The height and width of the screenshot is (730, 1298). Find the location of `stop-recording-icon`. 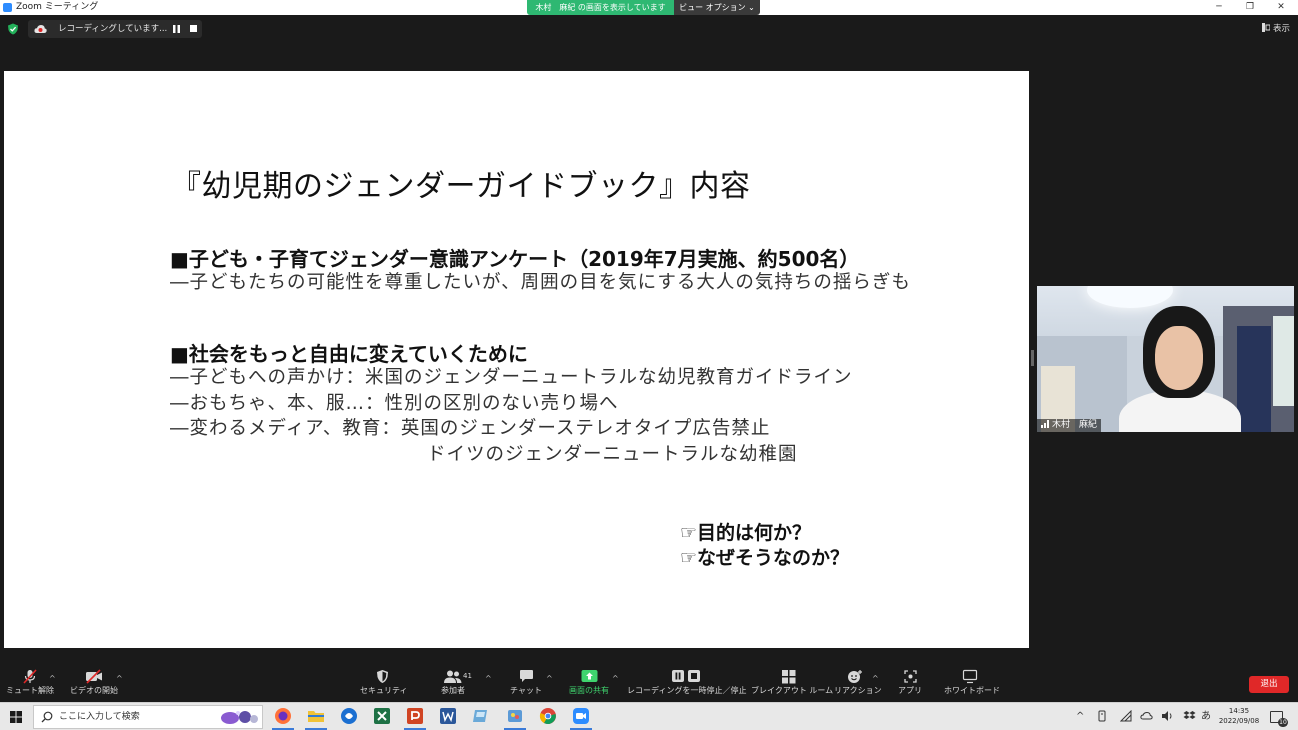

stop-recording-icon is located at coordinates (193, 28).